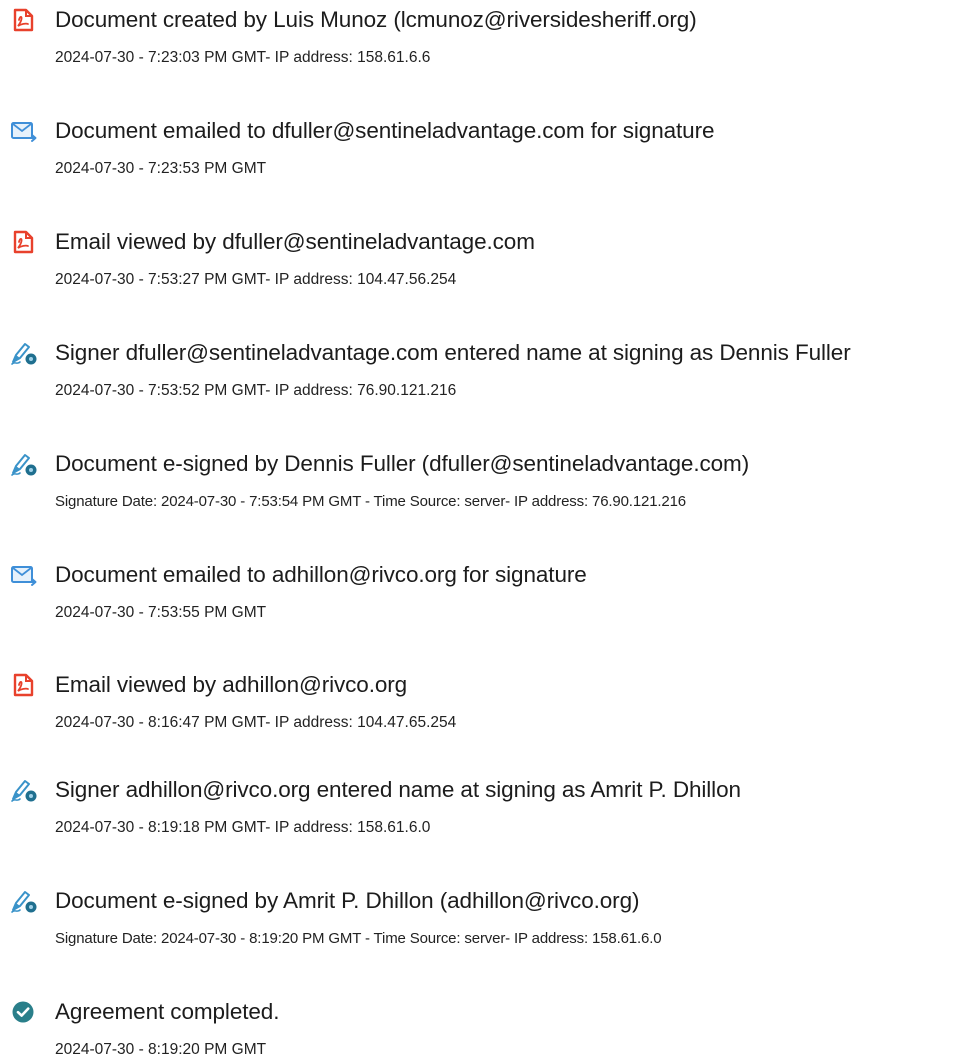 This screenshot has width=969, height=1060. What do you see at coordinates (161, 612) in the screenshot?
I see `event-timestamp: 2024-07-30 - 7:53:55 PM GMT` at bounding box center [161, 612].